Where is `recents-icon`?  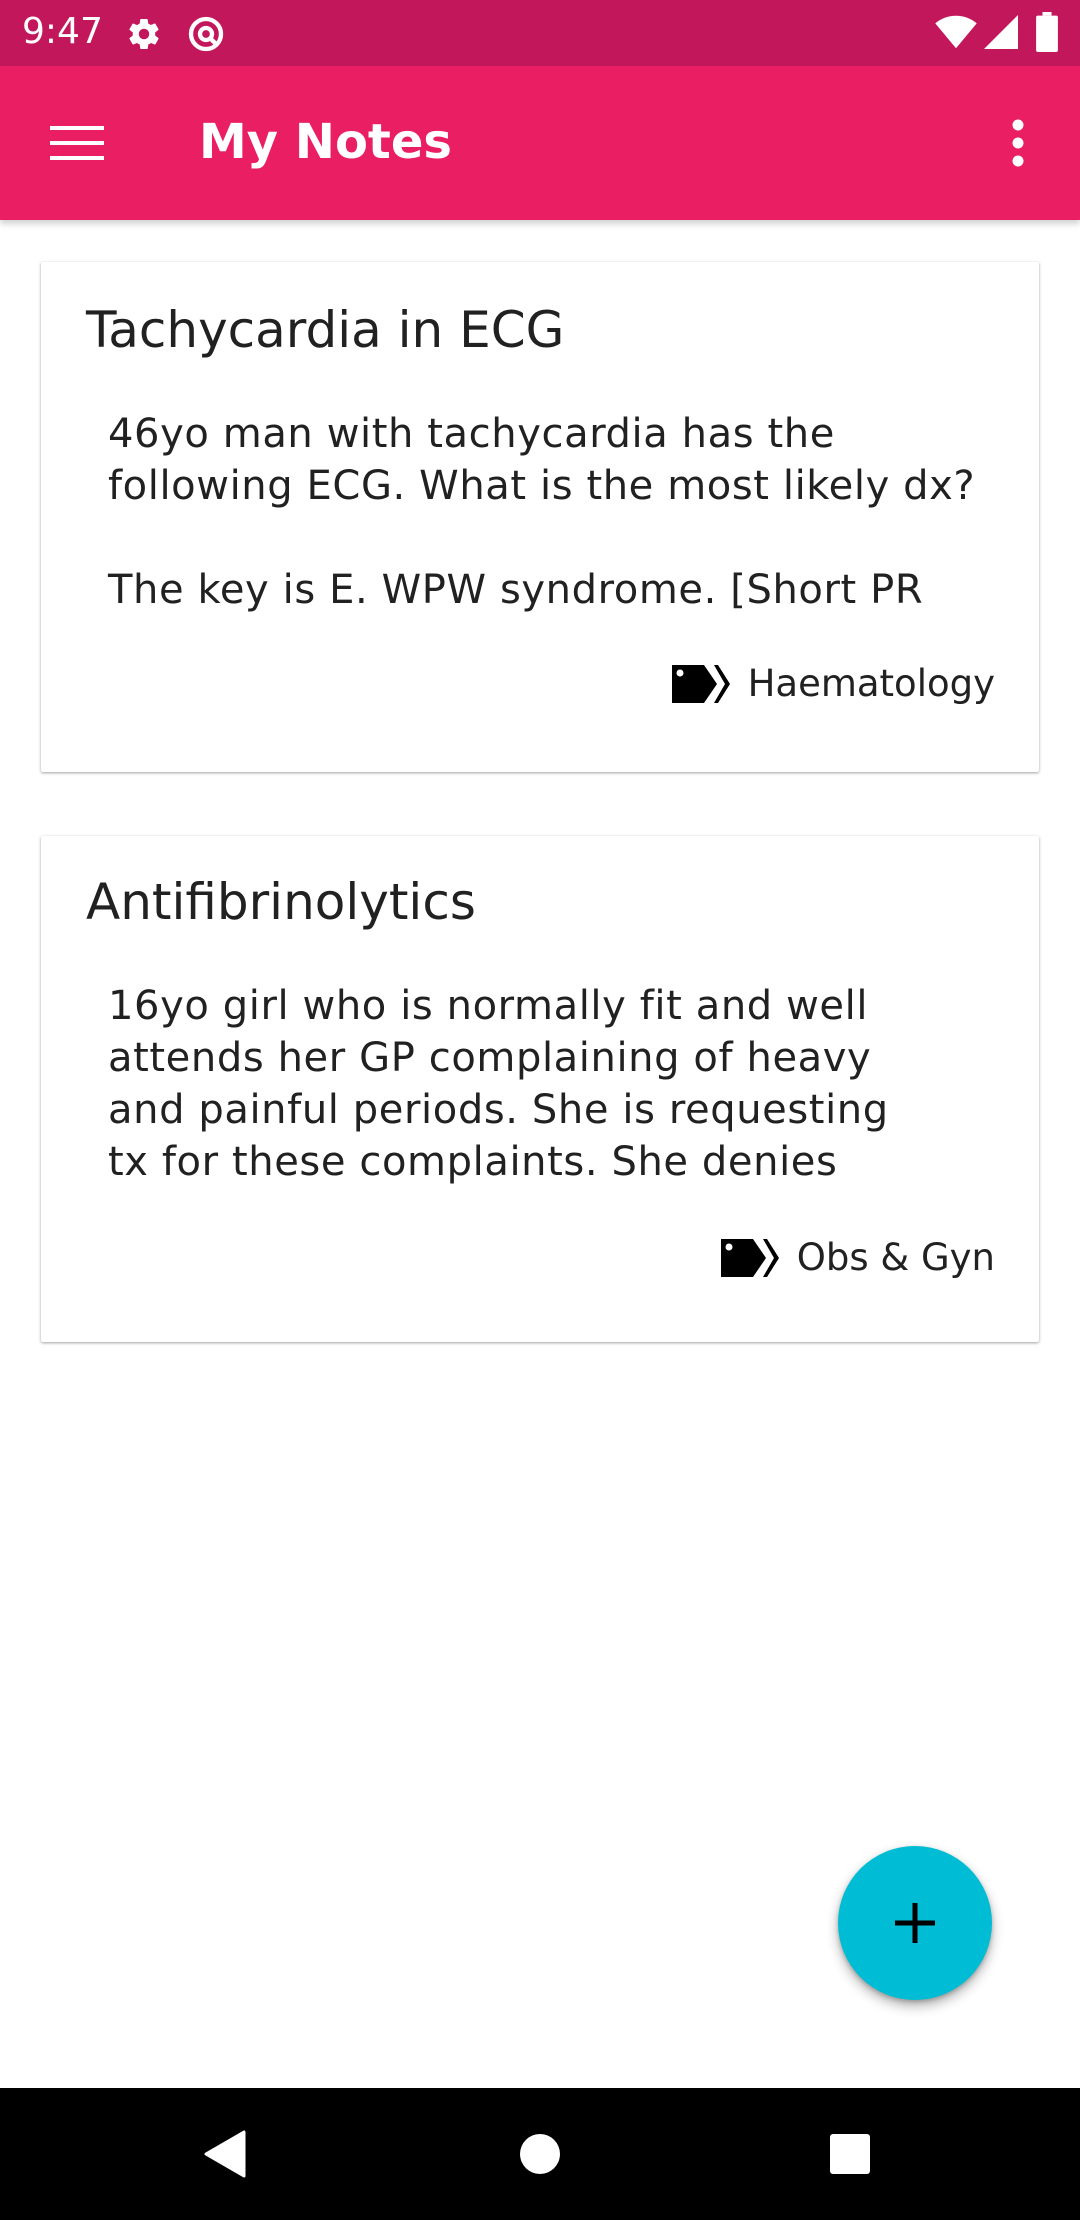 recents-icon is located at coordinates (850, 2154).